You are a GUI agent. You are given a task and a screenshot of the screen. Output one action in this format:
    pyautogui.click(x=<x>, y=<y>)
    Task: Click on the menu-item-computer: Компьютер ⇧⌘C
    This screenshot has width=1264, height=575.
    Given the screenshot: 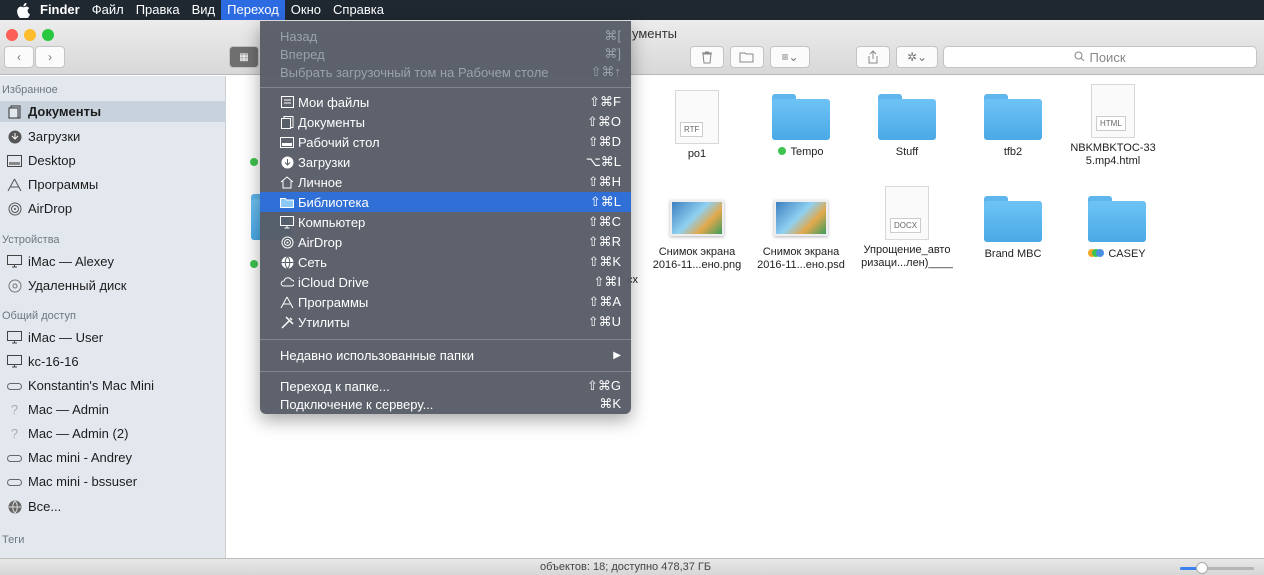 What is the action you would take?
    pyautogui.click(x=445, y=222)
    